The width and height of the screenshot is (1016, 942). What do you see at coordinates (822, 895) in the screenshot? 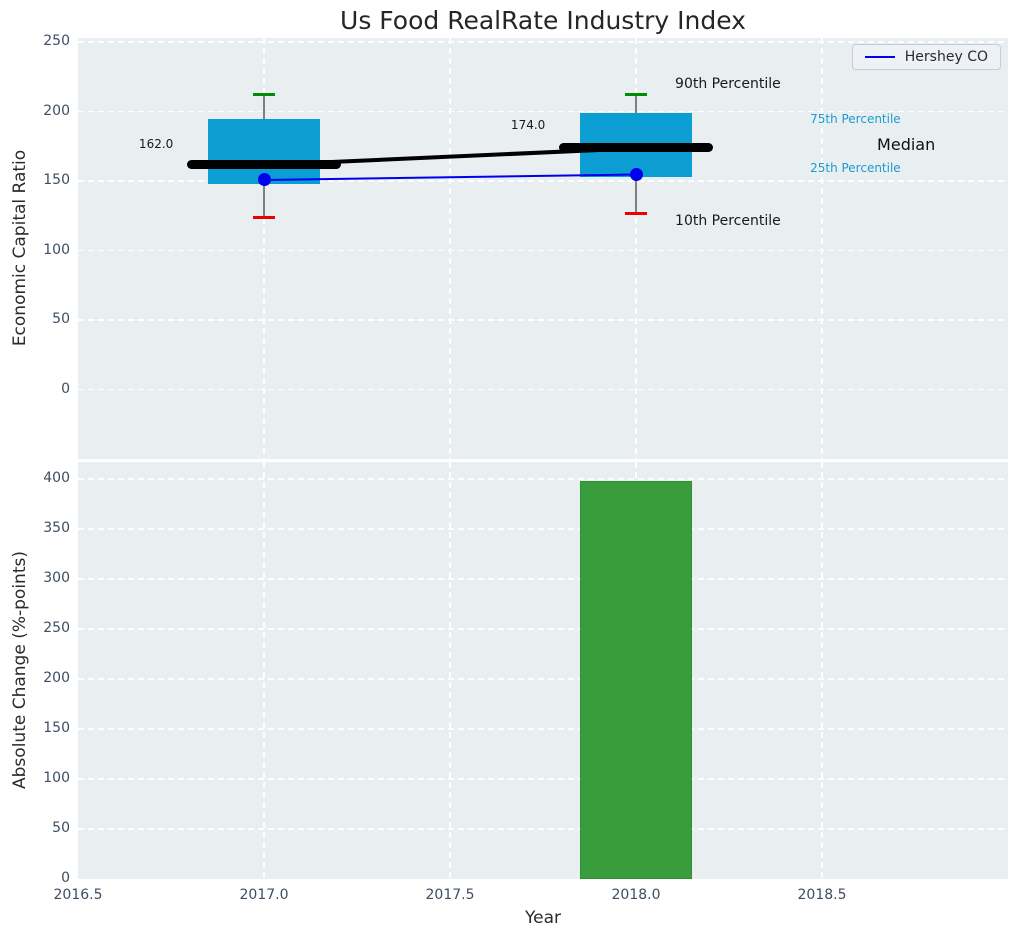
I see `x-tick-label: 2018.5` at bounding box center [822, 895].